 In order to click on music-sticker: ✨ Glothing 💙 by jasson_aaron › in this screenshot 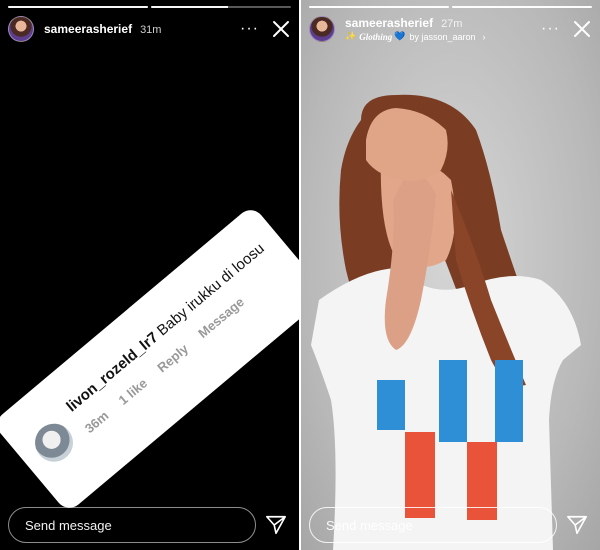, I will do `click(415, 36)`.